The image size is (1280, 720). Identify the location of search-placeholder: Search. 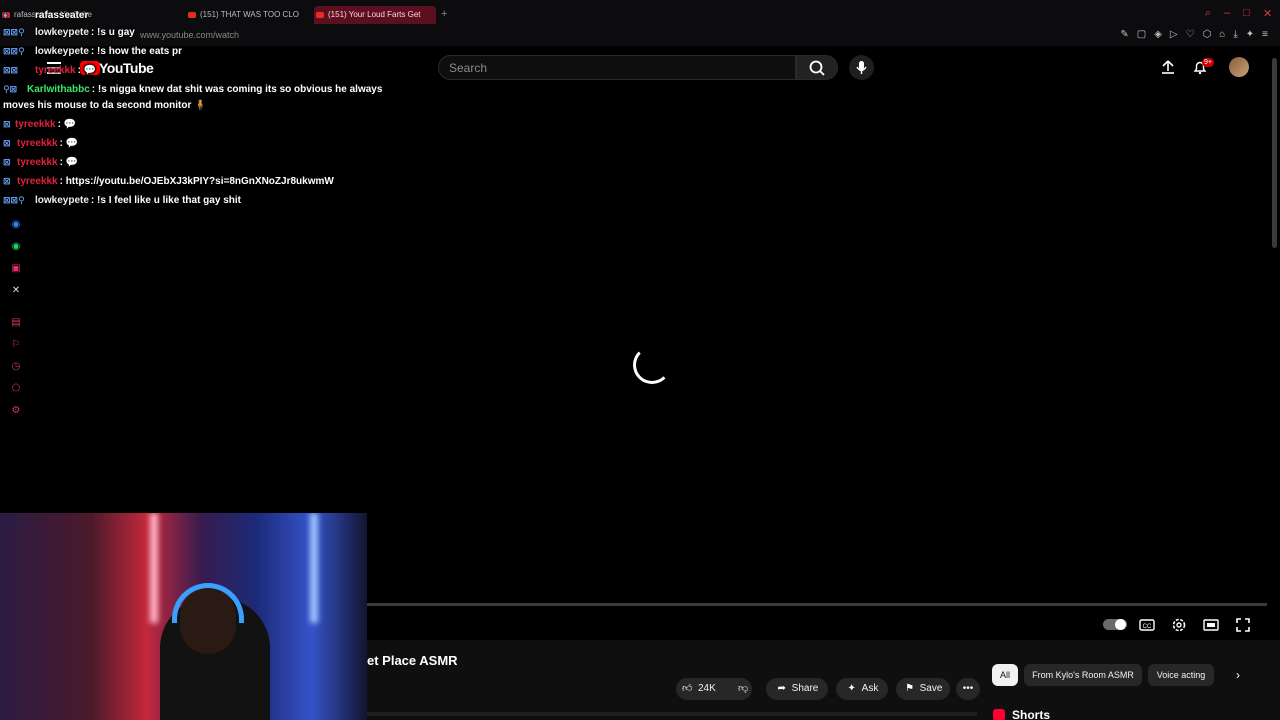
(468, 68).